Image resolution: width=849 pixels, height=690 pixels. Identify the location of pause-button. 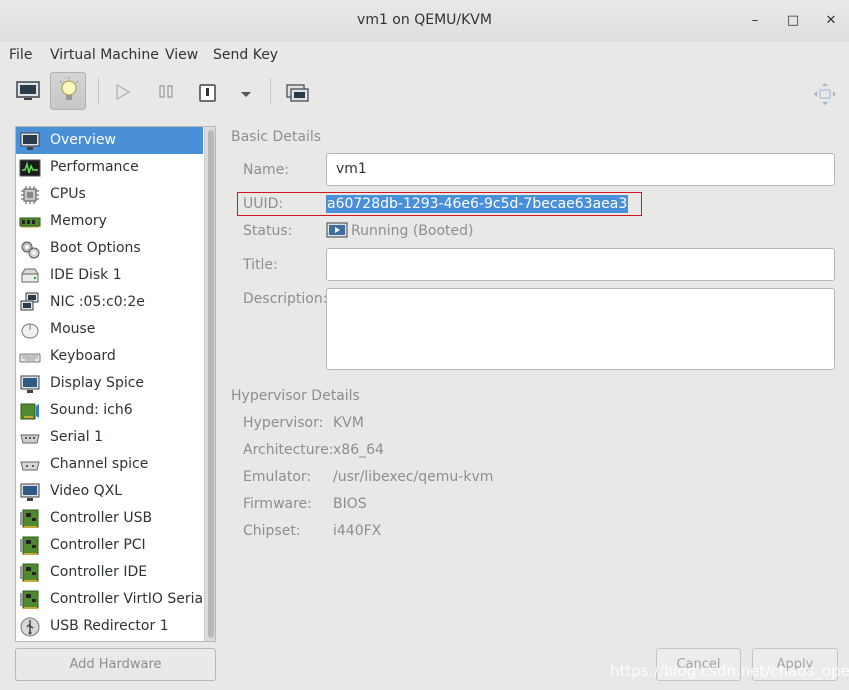
(166, 91).